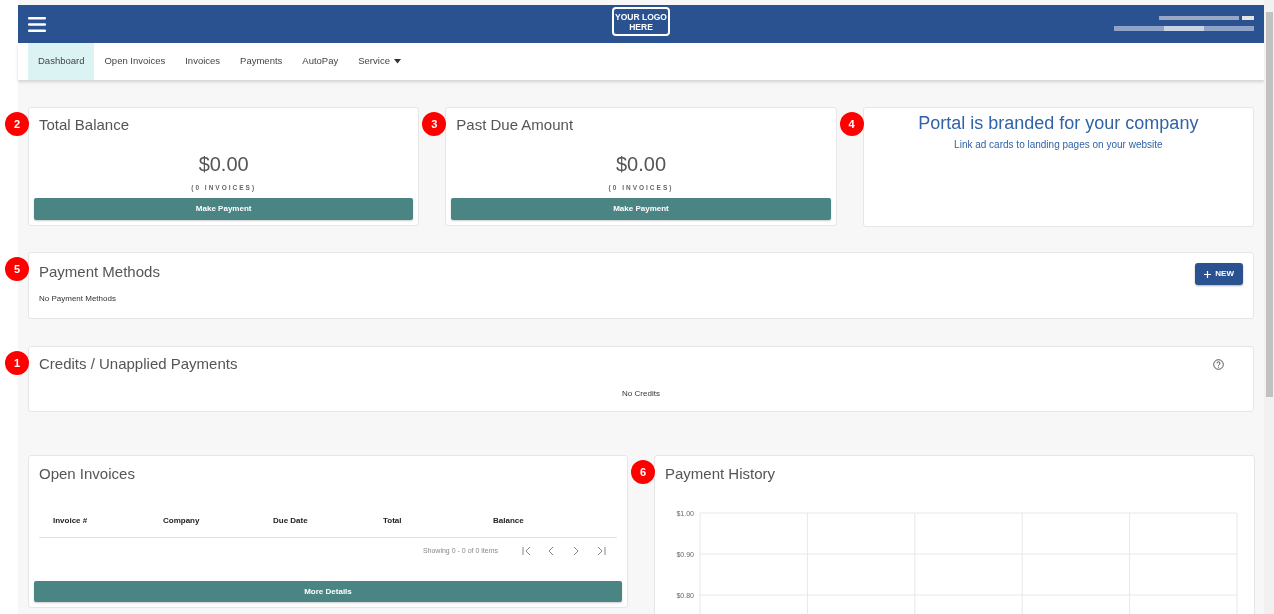  What do you see at coordinates (17, 269) in the screenshot?
I see `annotation-marker: 5` at bounding box center [17, 269].